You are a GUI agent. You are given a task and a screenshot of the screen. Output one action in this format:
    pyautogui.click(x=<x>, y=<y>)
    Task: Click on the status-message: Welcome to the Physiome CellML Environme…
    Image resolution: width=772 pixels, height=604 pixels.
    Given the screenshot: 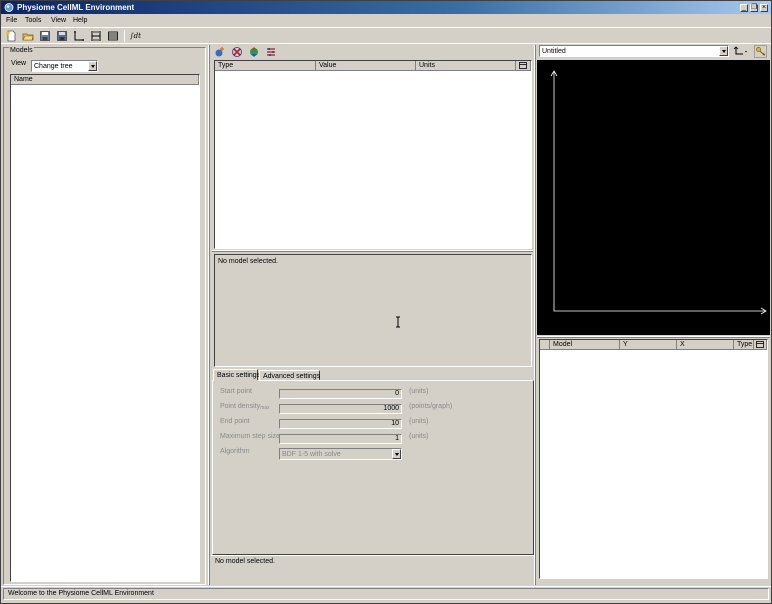 What is the action you would take?
    pyautogui.click(x=81, y=593)
    